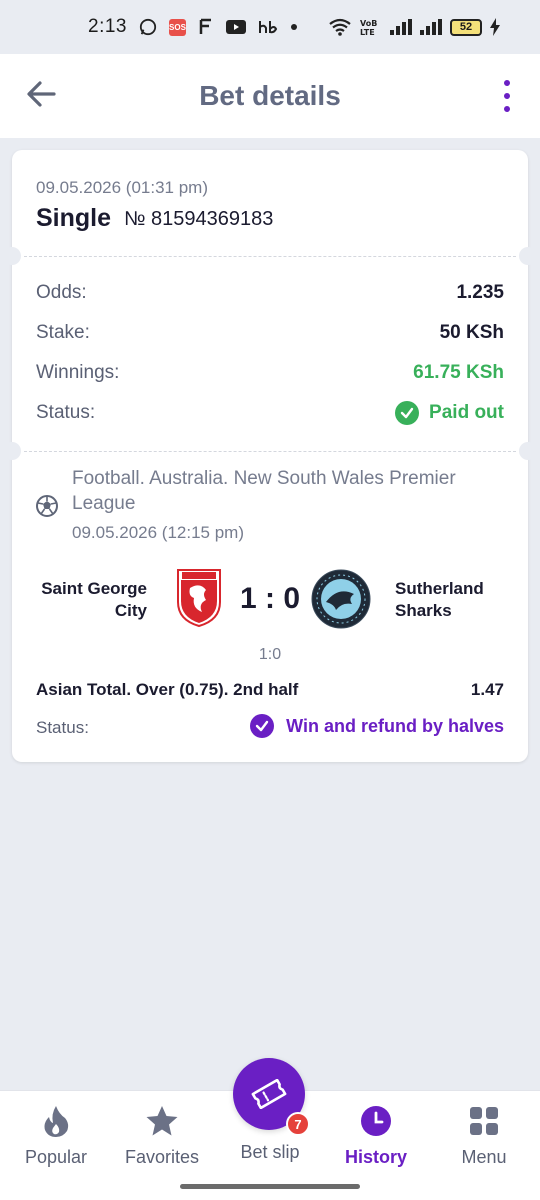  I want to click on match-score: 1 : 0, so click(270, 598).